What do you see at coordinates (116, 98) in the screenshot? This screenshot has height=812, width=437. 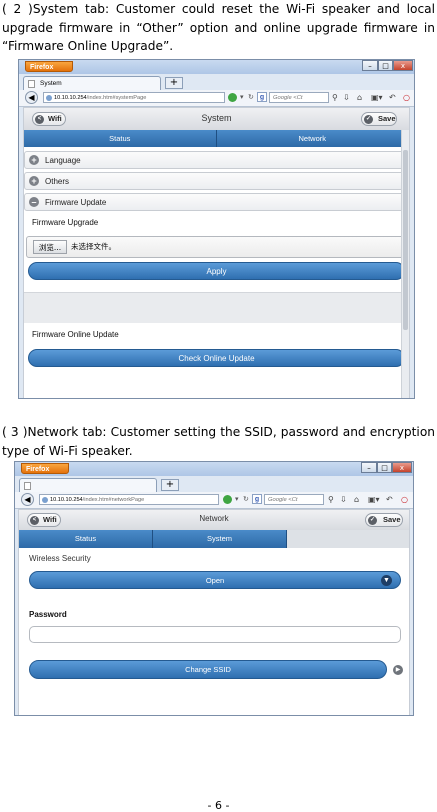 I see `url-path: /index.htm#systemPage` at bounding box center [116, 98].